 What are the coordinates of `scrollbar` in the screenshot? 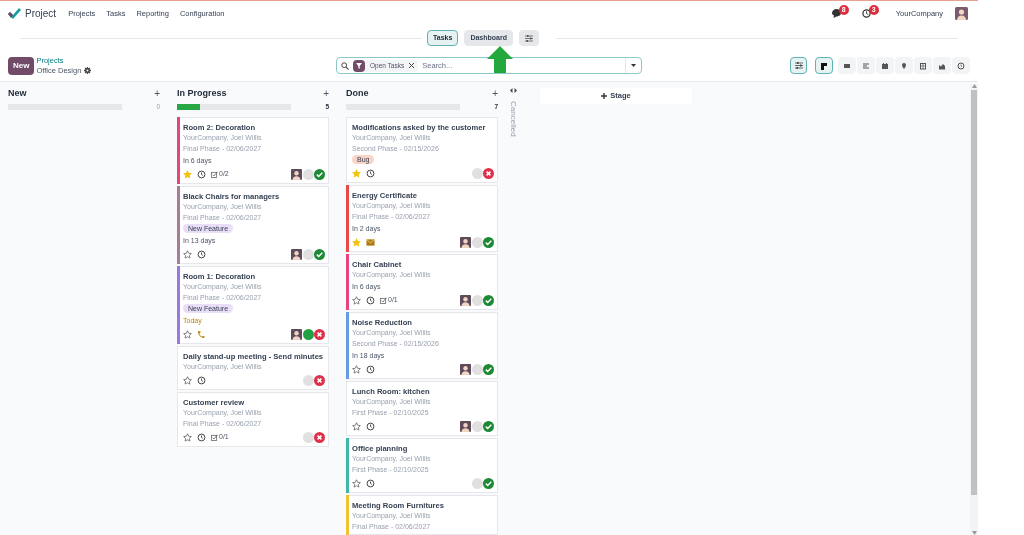 It's located at (974, 309).